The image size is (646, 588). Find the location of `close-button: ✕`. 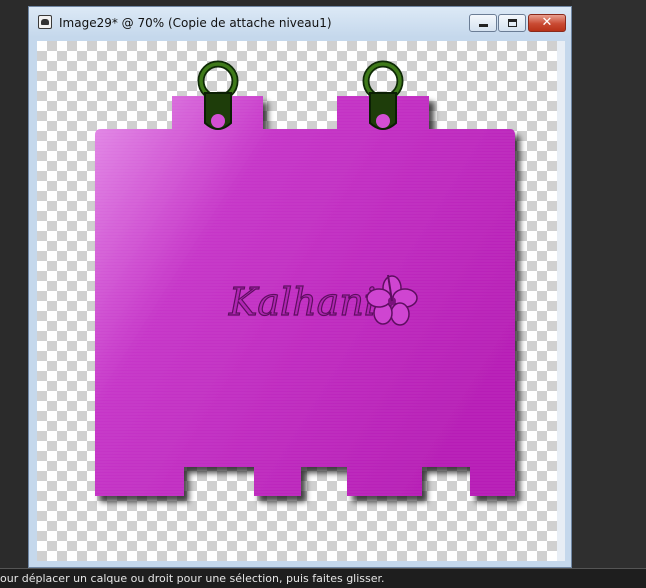

close-button: ✕ is located at coordinates (547, 23).